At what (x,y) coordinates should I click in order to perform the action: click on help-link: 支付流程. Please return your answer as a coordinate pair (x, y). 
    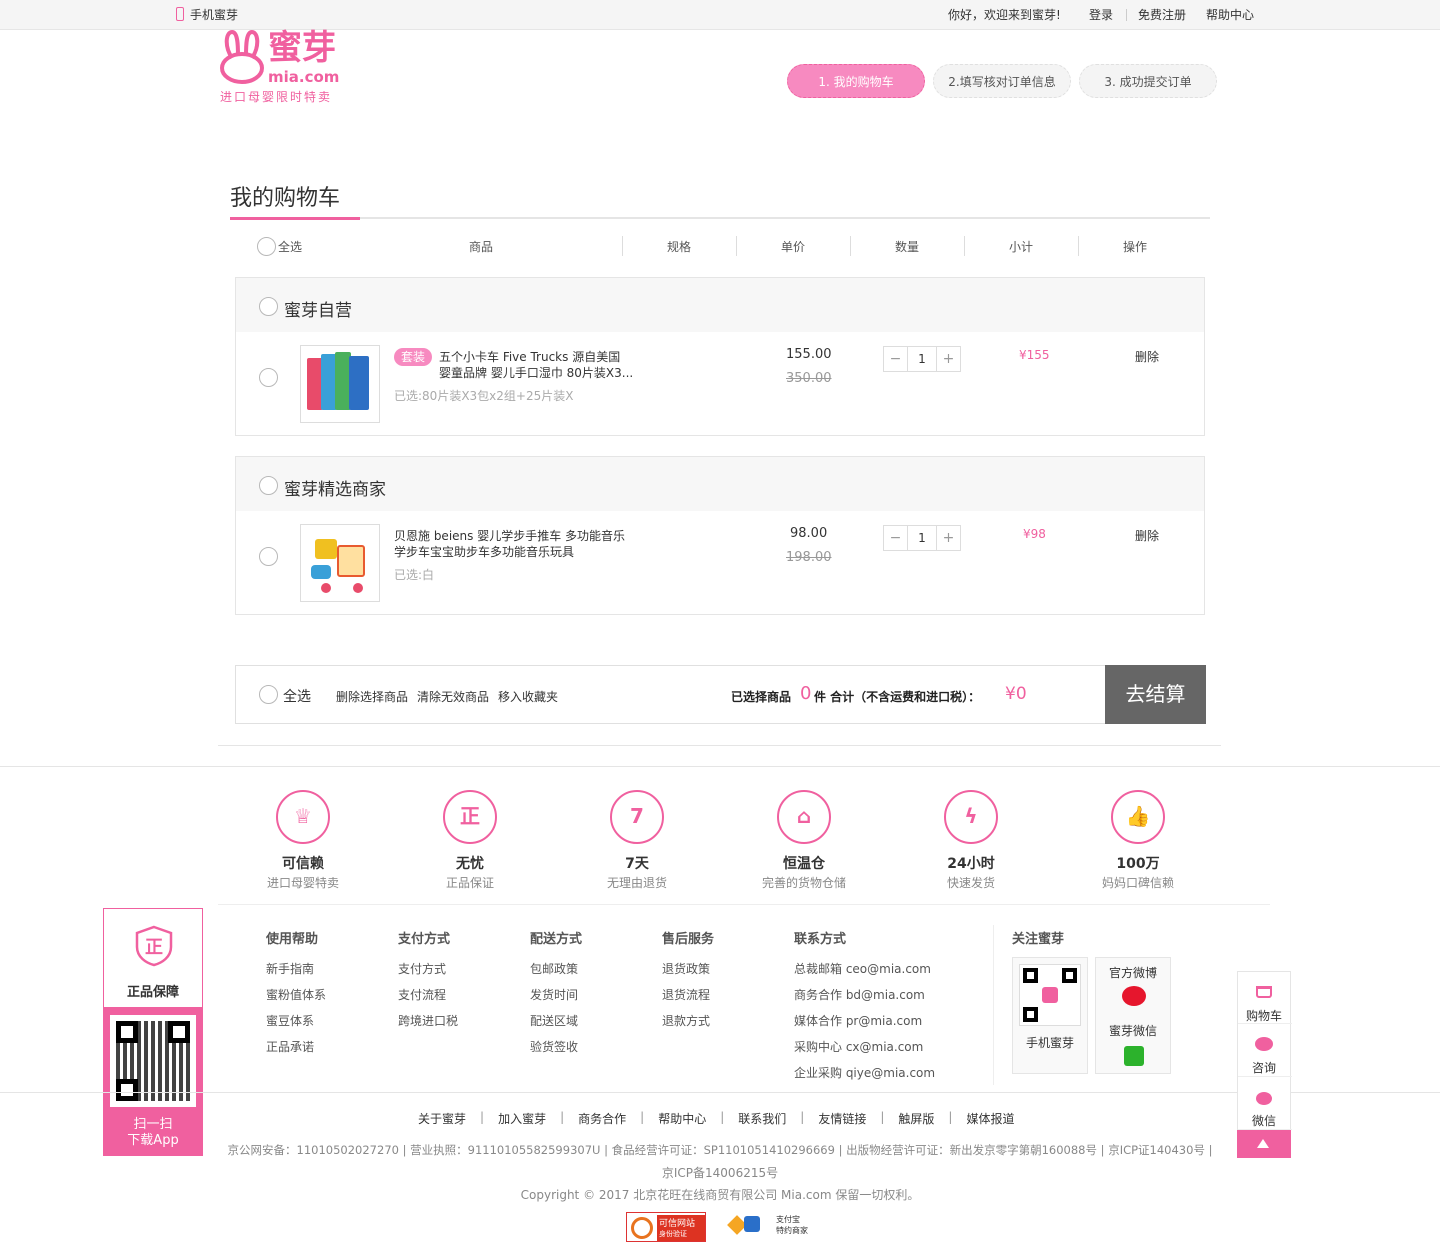
    Looking at the image, I should click on (422, 994).